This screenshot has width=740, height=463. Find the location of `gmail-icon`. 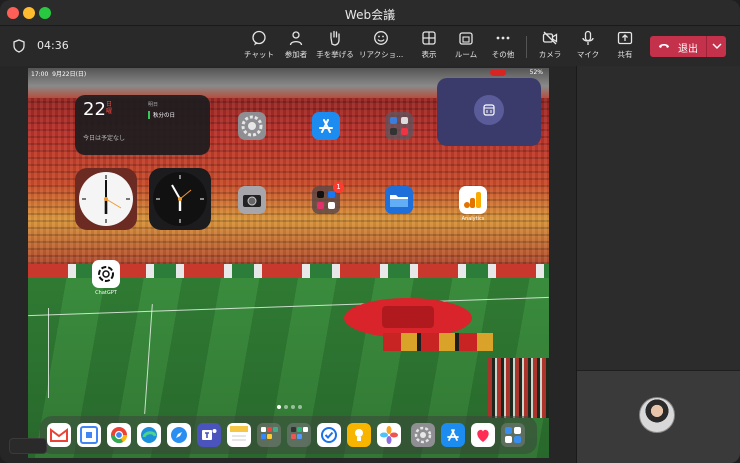

gmail-icon is located at coordinates (59, 435).